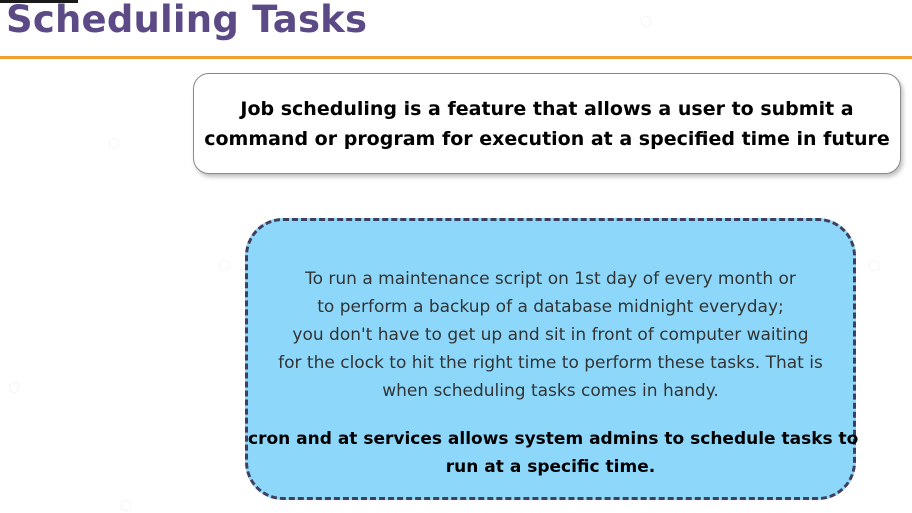 This screenshot has height=513, width=912. What do you see at coordinates (550, 391) in the screenshot?
I see `example-line: when scheduling tasks comes in handy.` at bounding box center [550, 391].